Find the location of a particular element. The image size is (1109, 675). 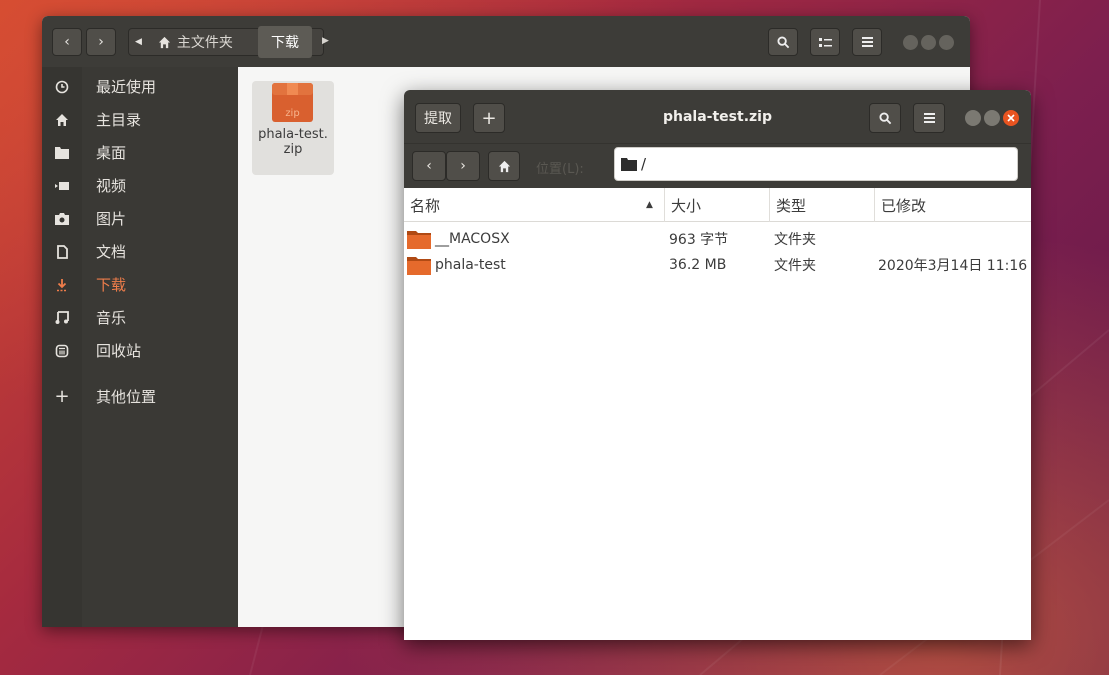

sidebar-item-downloads: 下载 is located at coordinates (140, 284).